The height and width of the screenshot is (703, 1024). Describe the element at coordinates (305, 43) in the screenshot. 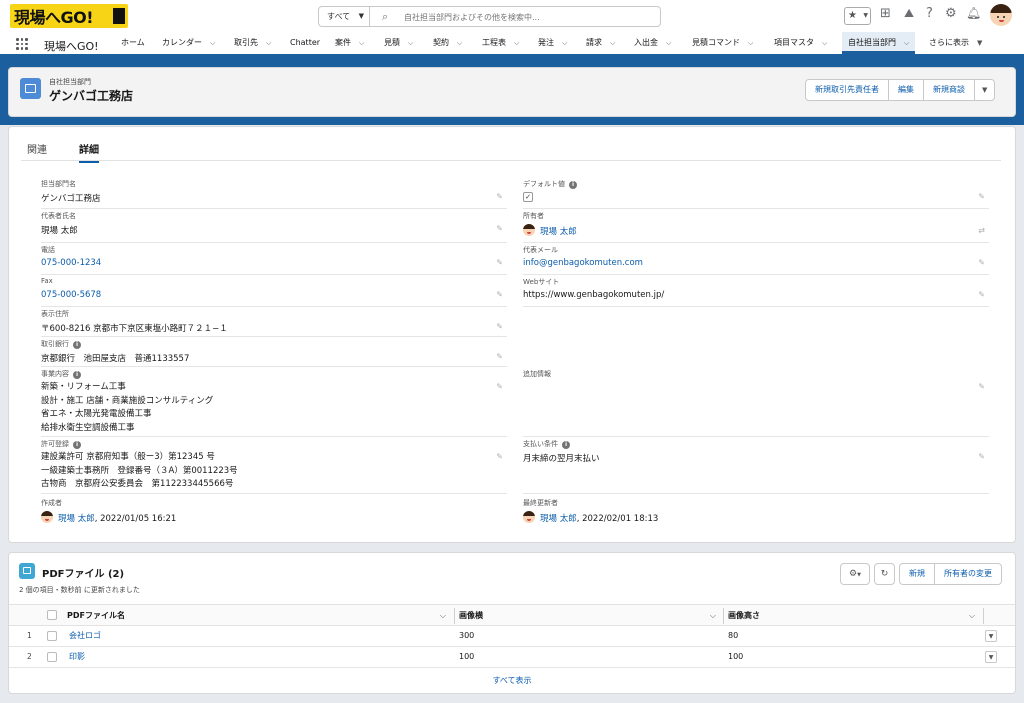

I see `nav-item-chatter: Chatter` at that location.